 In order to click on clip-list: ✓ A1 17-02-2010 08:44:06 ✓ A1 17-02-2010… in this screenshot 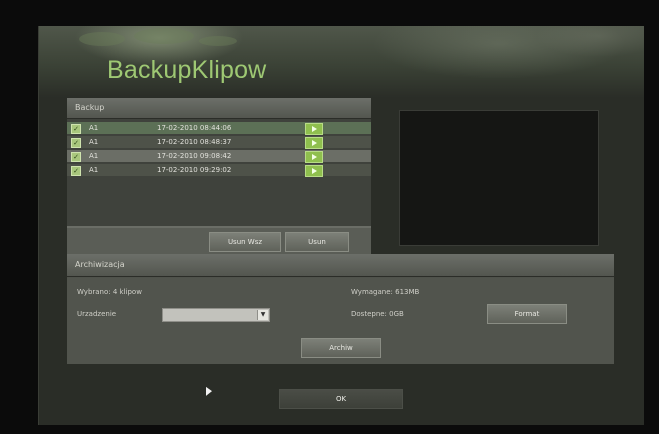, I will do `click(219, 150)`.